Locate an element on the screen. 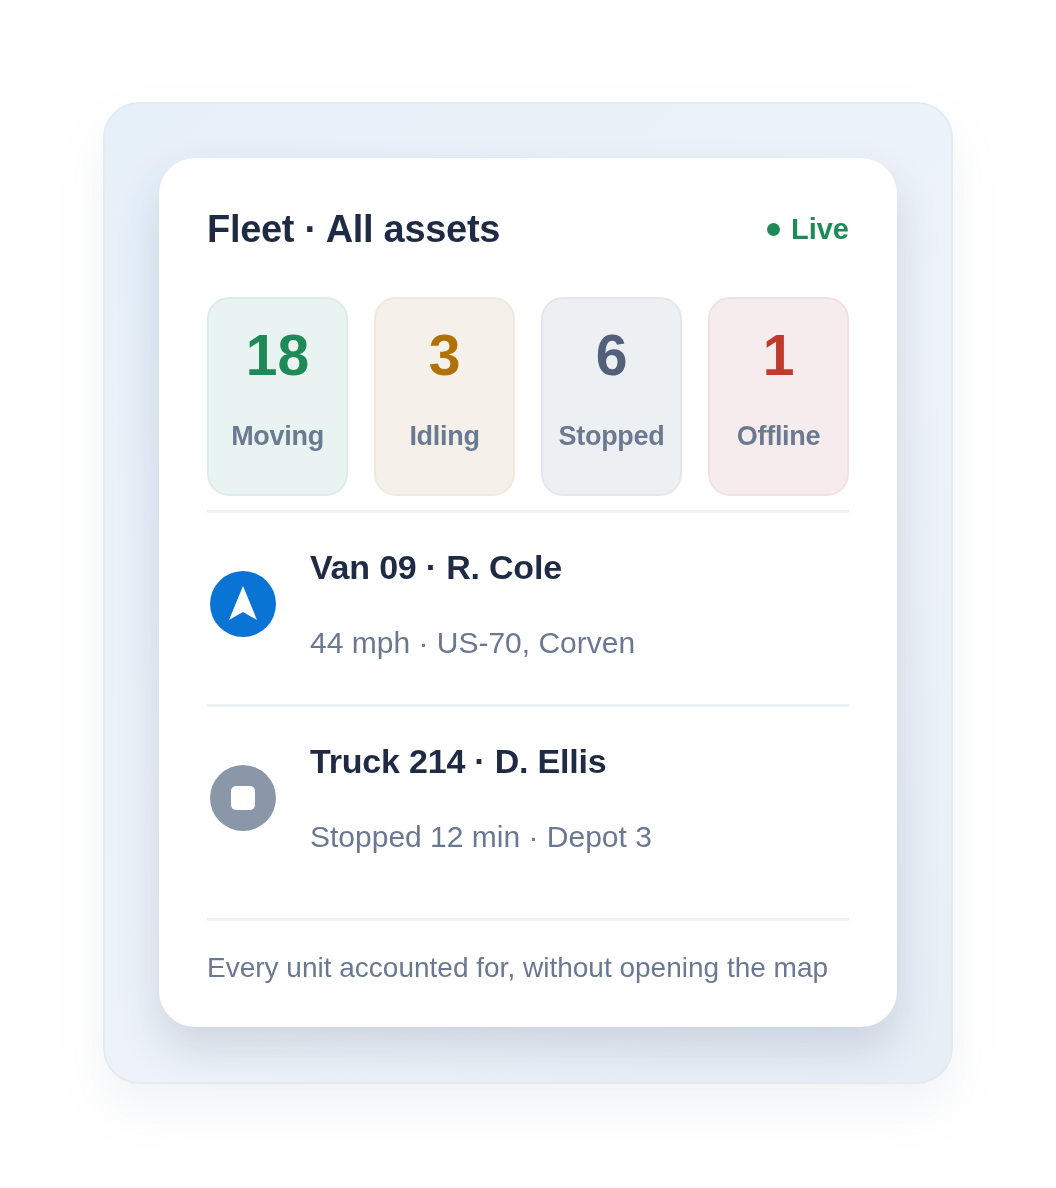 Image resolution: width=1056 pixels, height=1188 pixels. live-label: Live is located at coordinates (819, 229).